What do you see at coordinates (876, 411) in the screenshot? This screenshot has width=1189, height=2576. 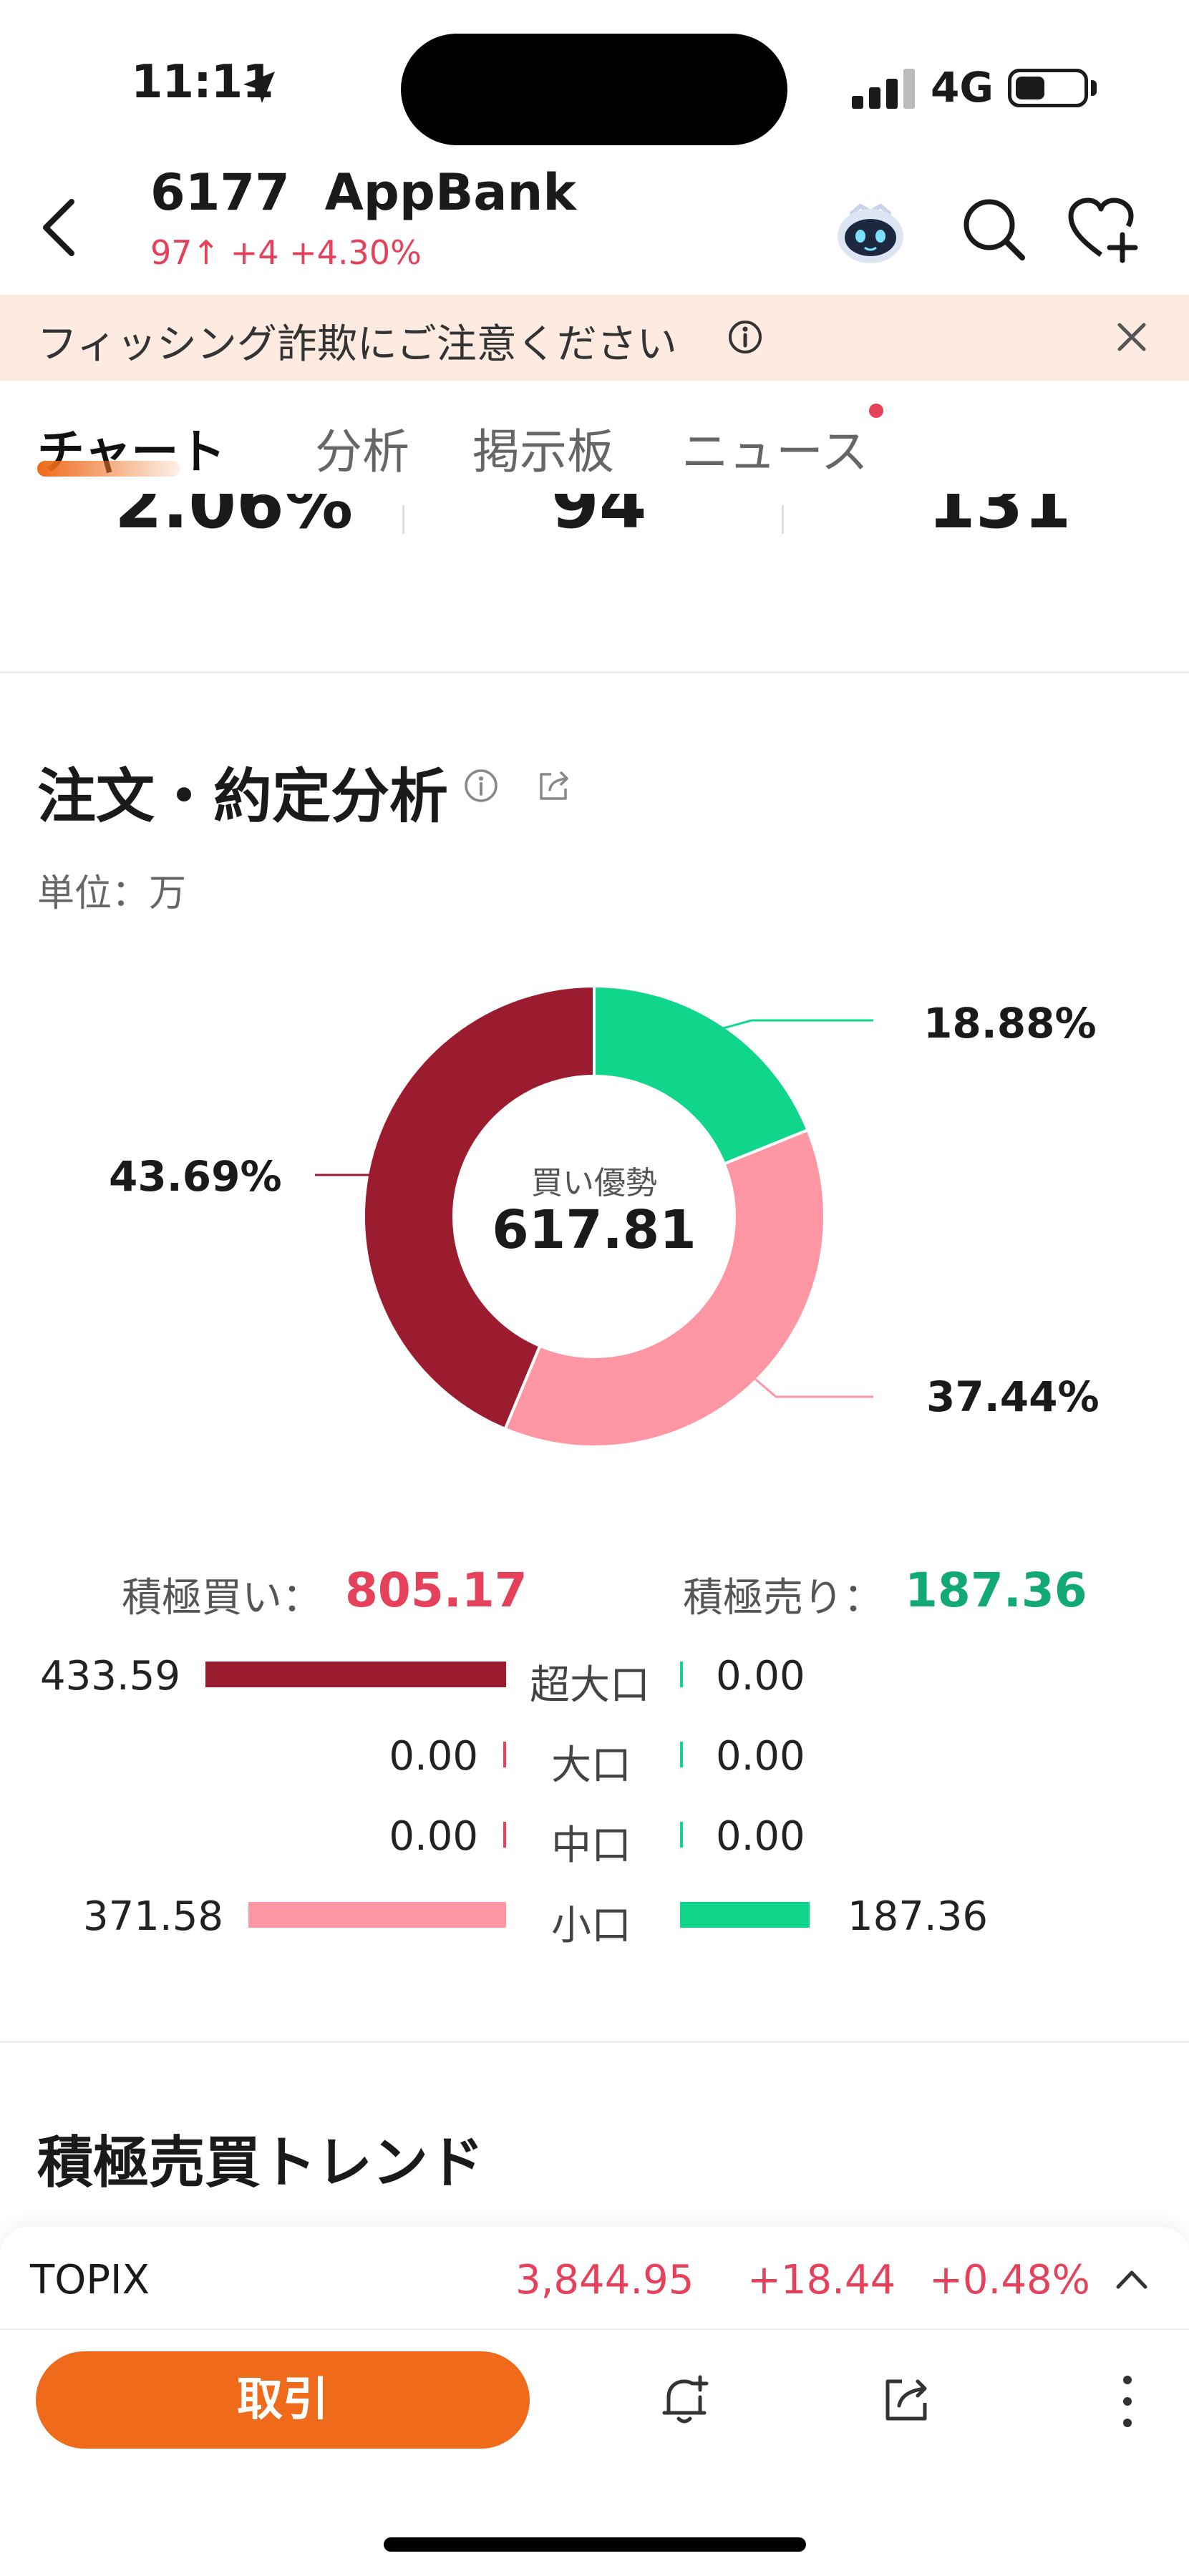 I see `news-badge-dot` at bounding box center [876, 411].